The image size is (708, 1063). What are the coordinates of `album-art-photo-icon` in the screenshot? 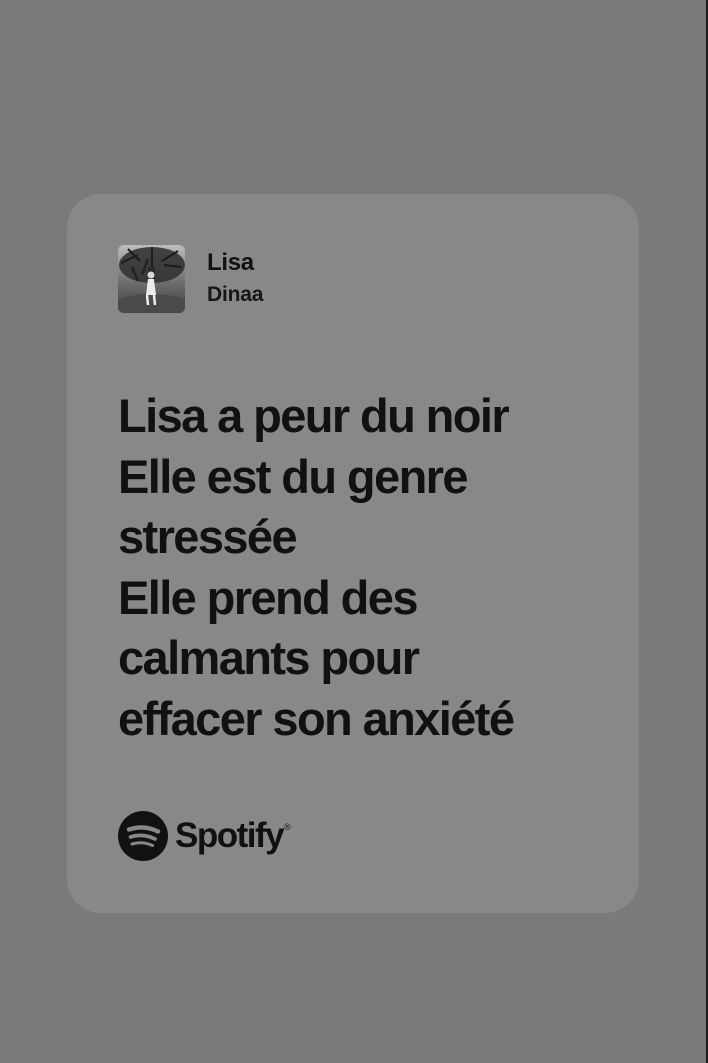 It's located at (151, 279).